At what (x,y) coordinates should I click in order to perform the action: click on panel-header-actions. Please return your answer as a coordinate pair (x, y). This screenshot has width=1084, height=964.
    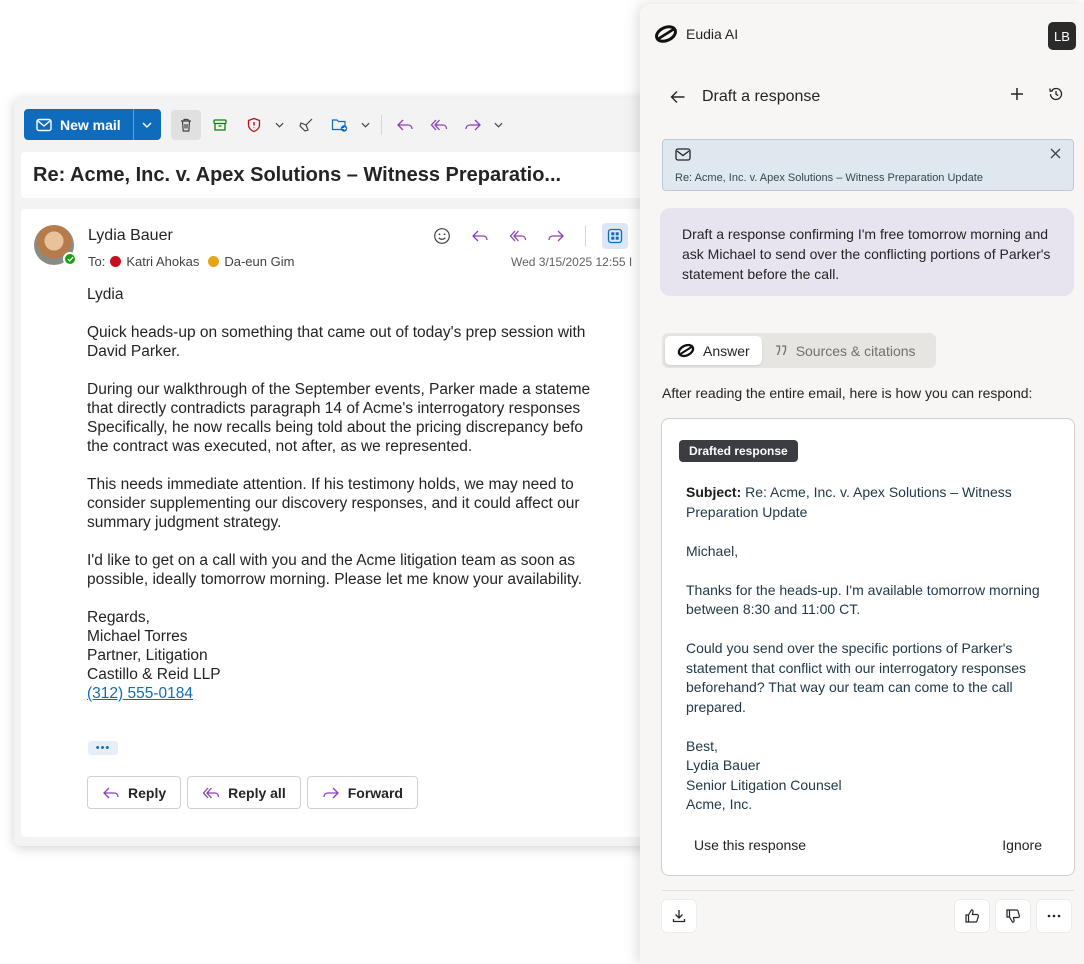
    Looking at the image, I should click on (1037, 94).